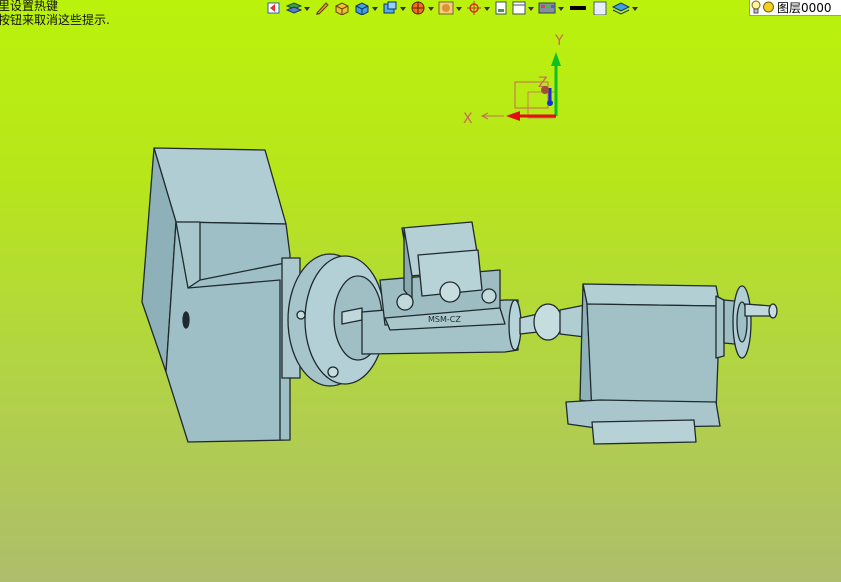 This screenshot has height=582, width=841. Describe the element at coordinates (444, 319) in the screenshot. I see `vise-marking: MSM-CZ` at that location.